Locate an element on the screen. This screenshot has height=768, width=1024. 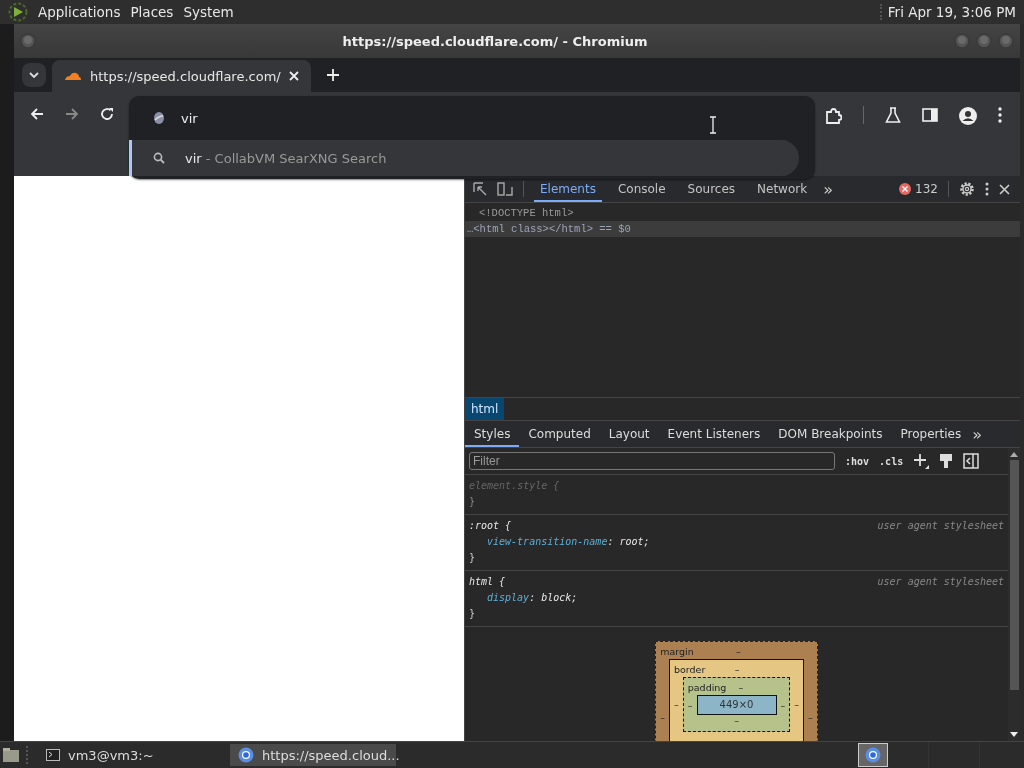
css-selector: html { is located at coordinates (487, 582).